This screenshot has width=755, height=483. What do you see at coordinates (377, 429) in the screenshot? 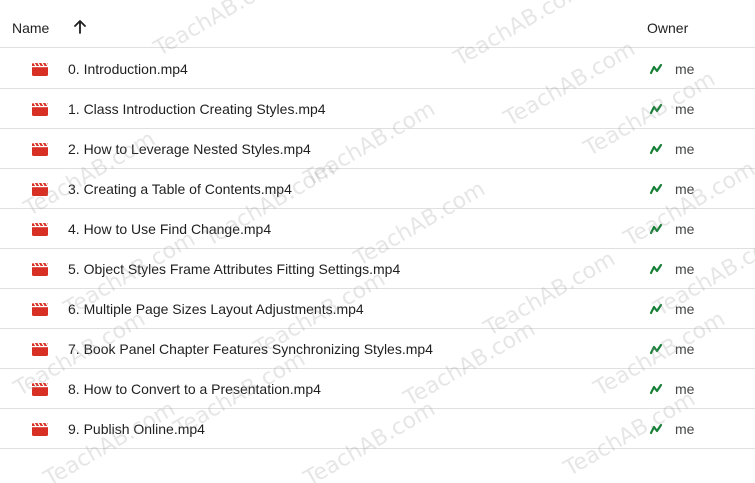
I see `file-row: 9. Publish Online.mp4 me` at bounding box center [377, 429].